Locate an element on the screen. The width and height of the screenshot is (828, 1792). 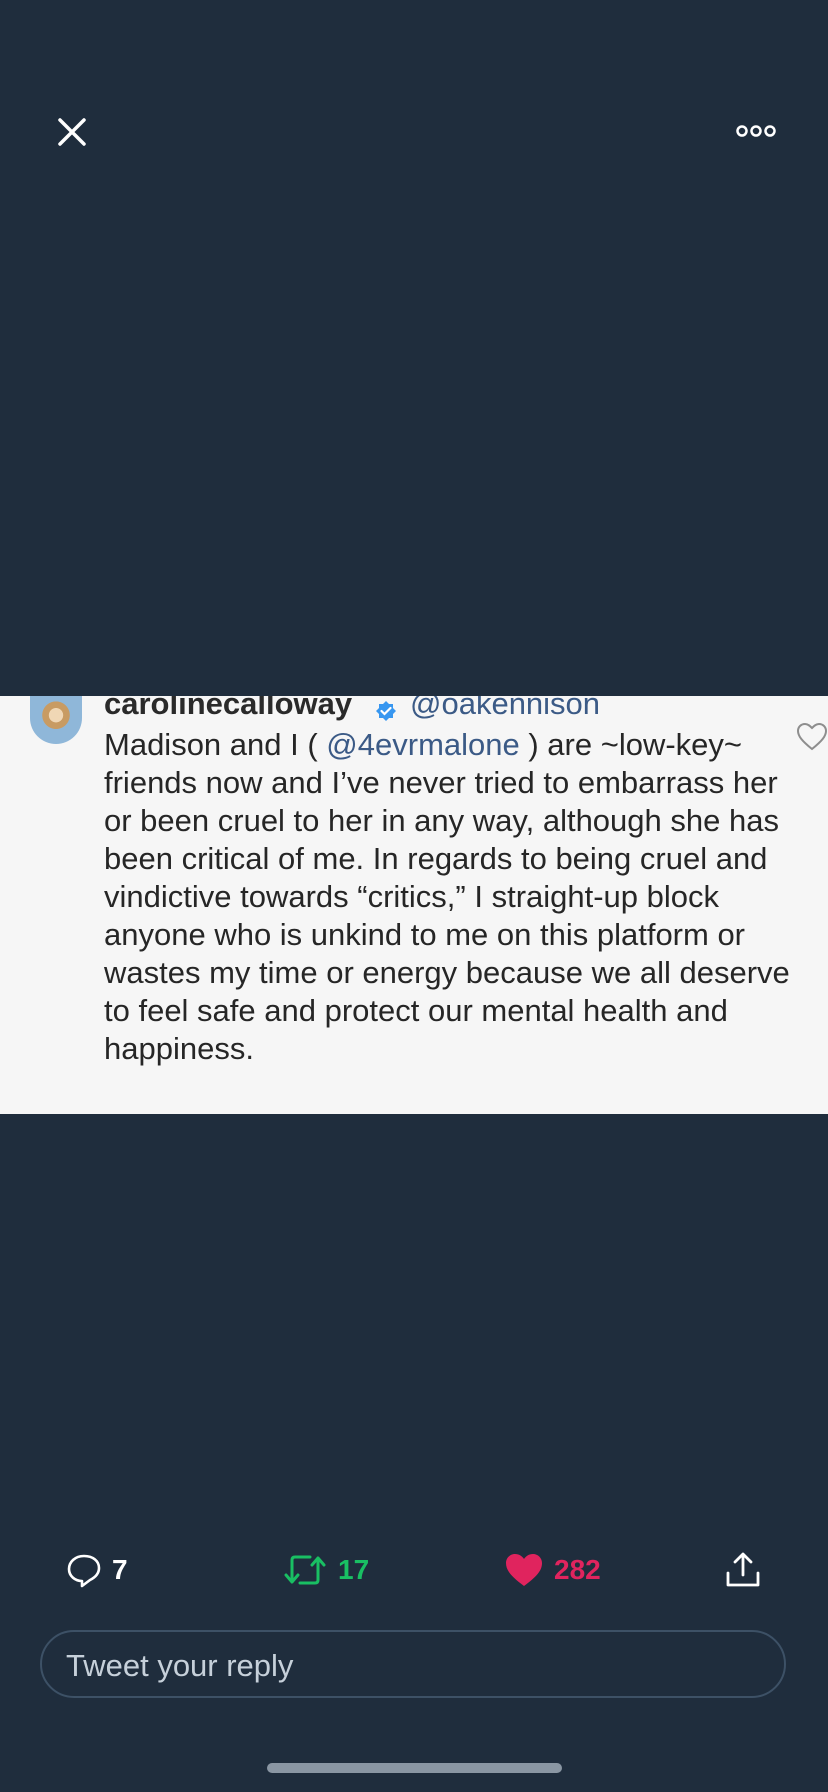
like-button: 282 is located at coordinates (552, 1570).